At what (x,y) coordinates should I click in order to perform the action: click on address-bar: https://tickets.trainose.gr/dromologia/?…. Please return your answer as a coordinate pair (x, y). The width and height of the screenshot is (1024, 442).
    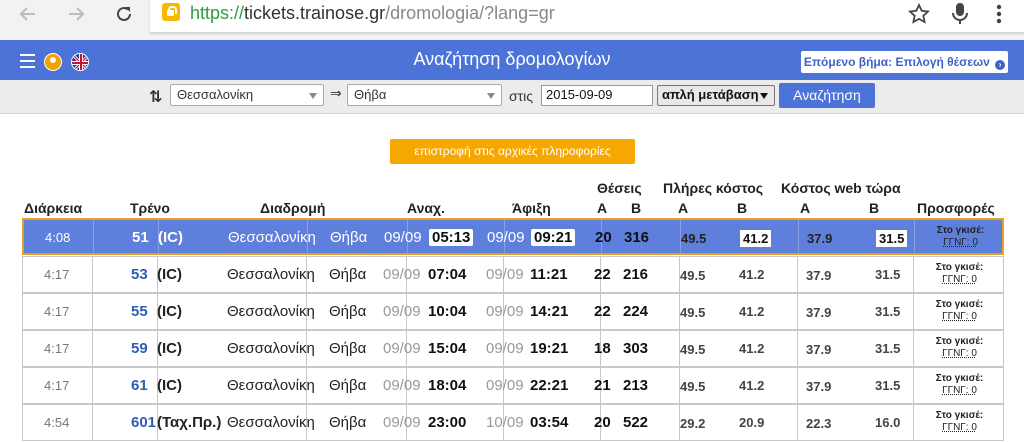
    Looking at the image, I should click on (587, 16).